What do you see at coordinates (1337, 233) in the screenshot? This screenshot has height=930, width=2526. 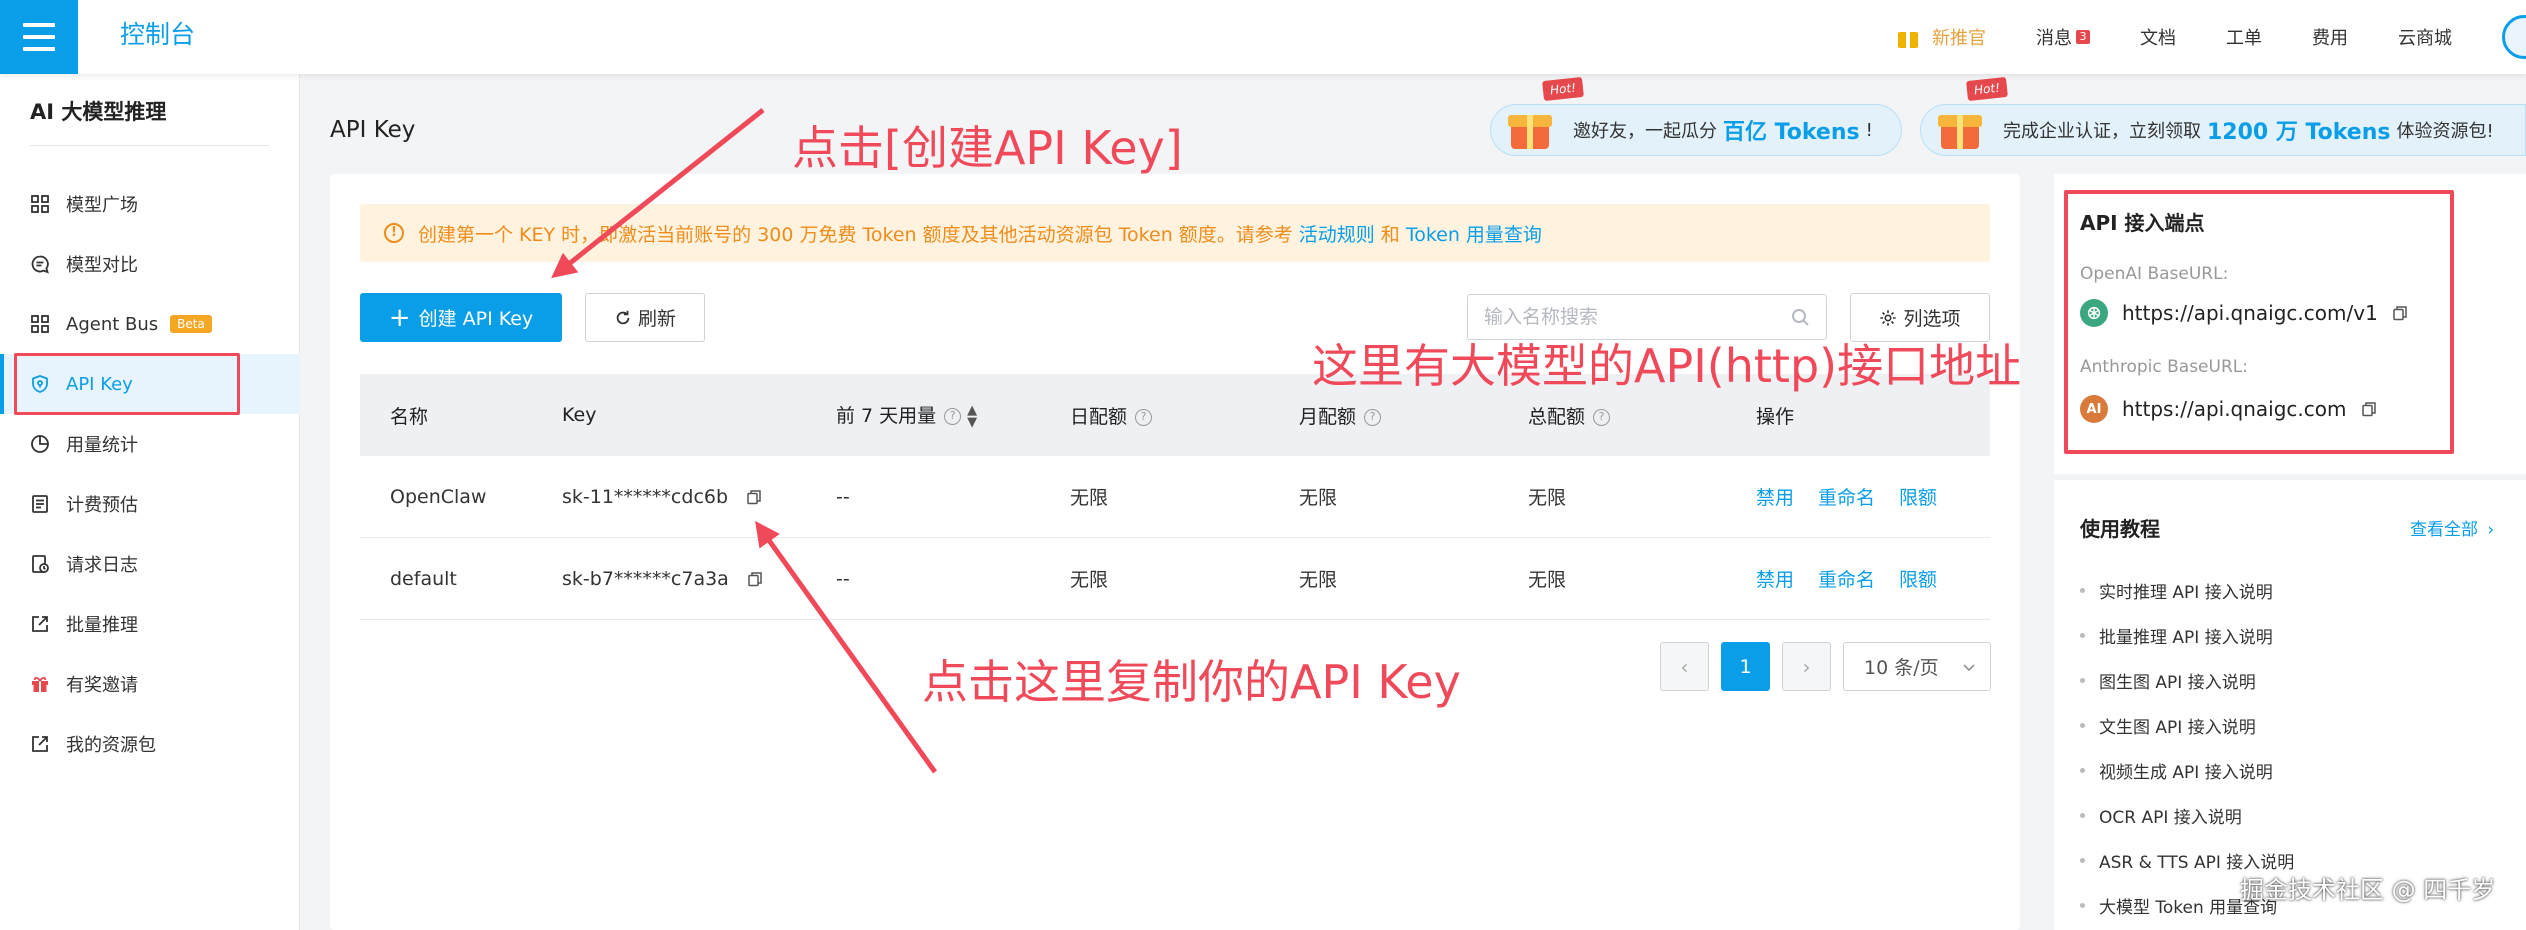 I see `activity-rules-link: 活动规则` at bounding box center [1337, 233].